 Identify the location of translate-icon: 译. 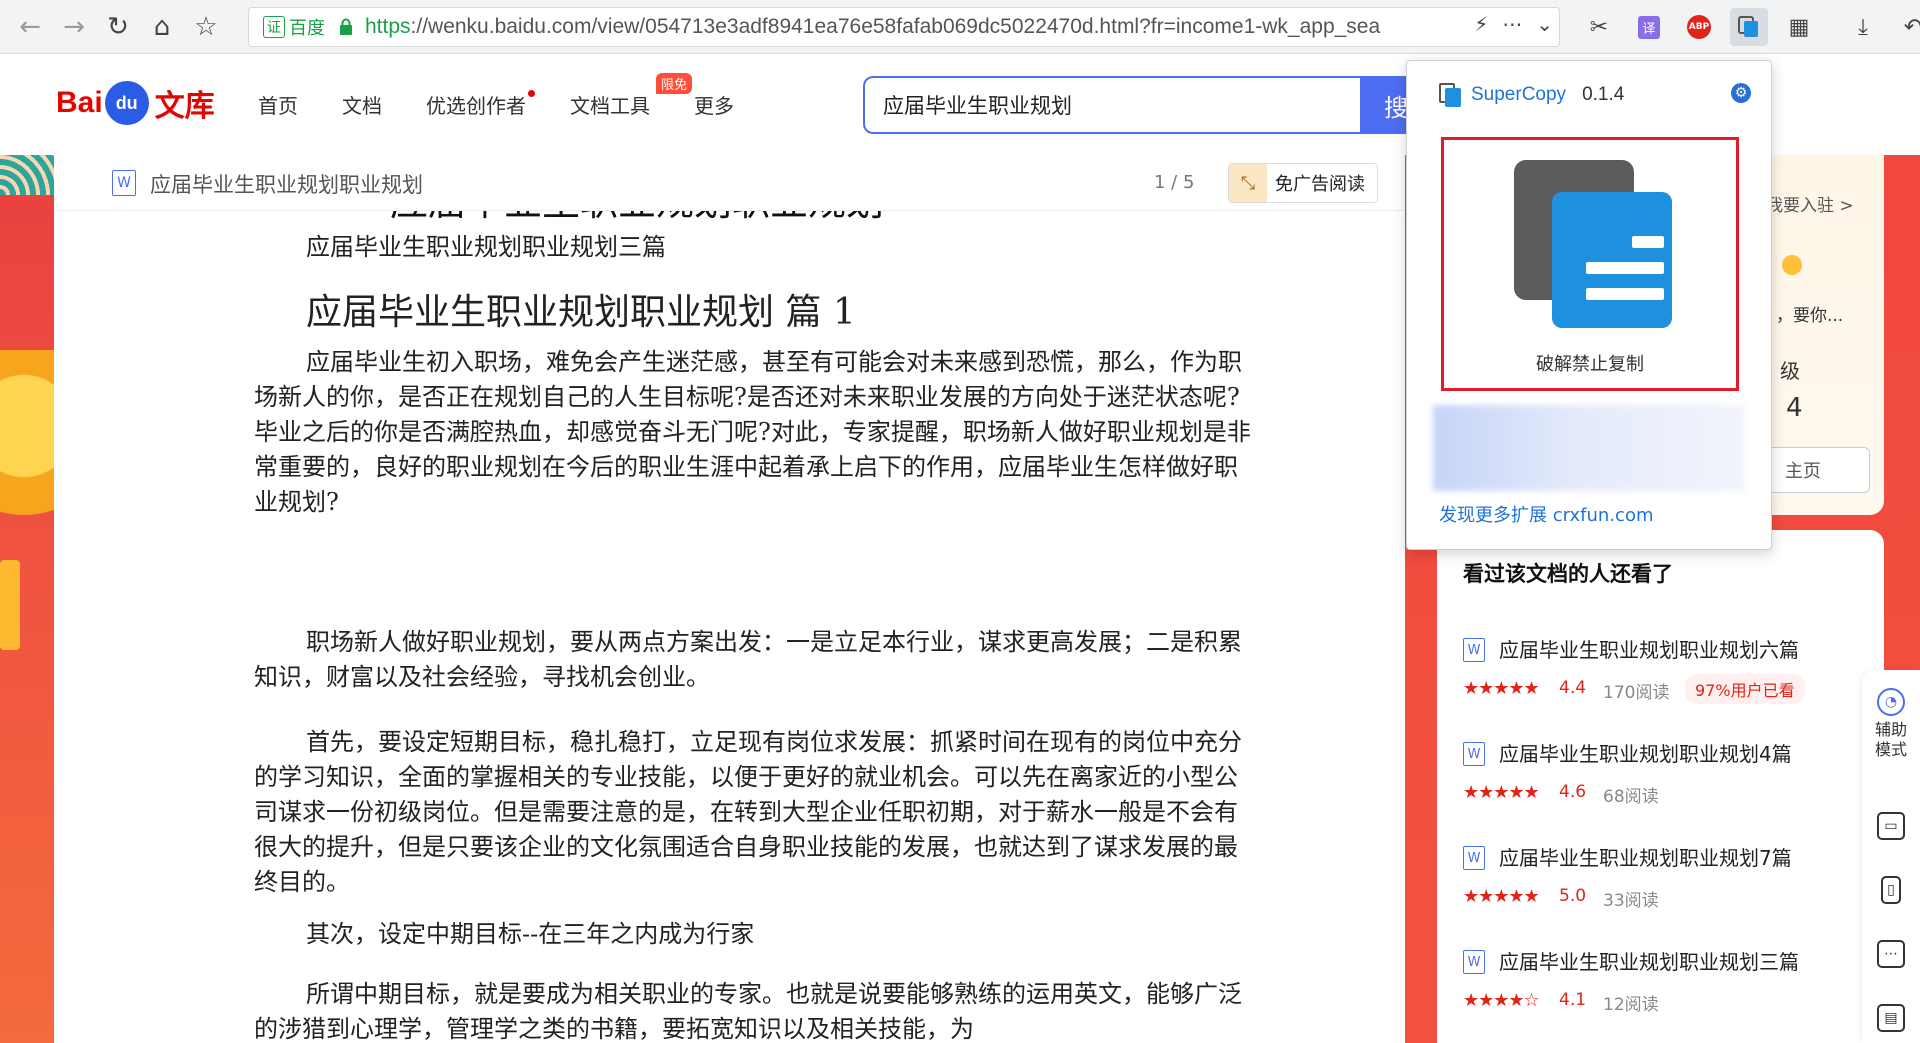
(1649, 27).